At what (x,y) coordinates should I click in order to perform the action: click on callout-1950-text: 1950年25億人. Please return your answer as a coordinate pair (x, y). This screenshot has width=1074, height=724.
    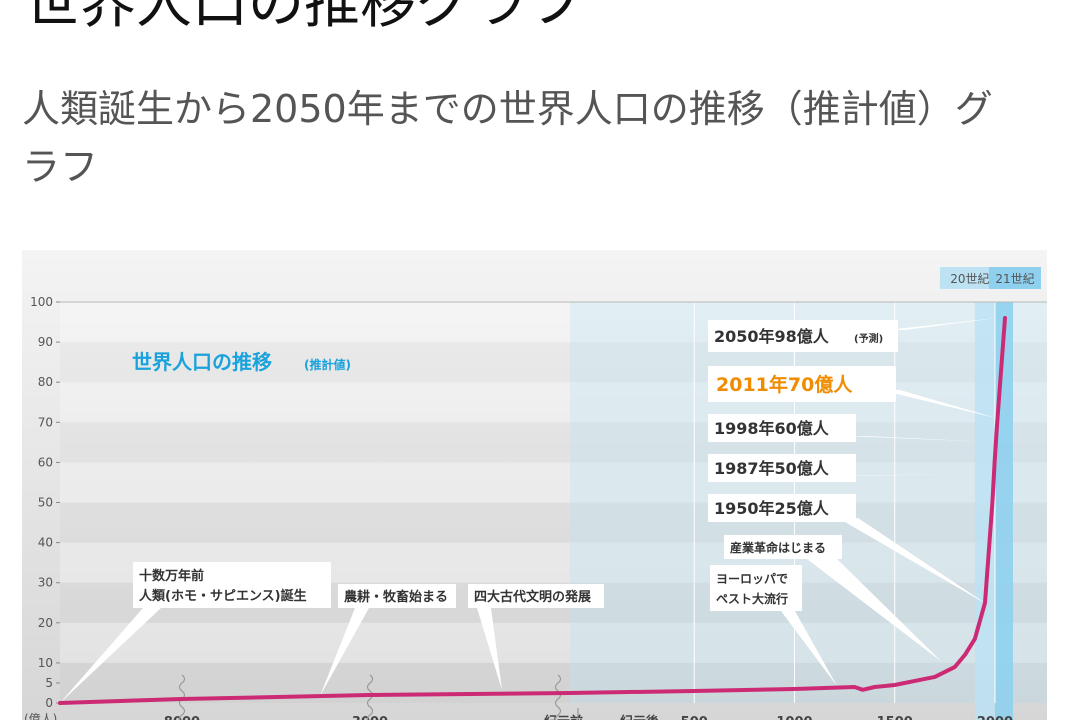
    Looking at the image, I should click on (772, 508).